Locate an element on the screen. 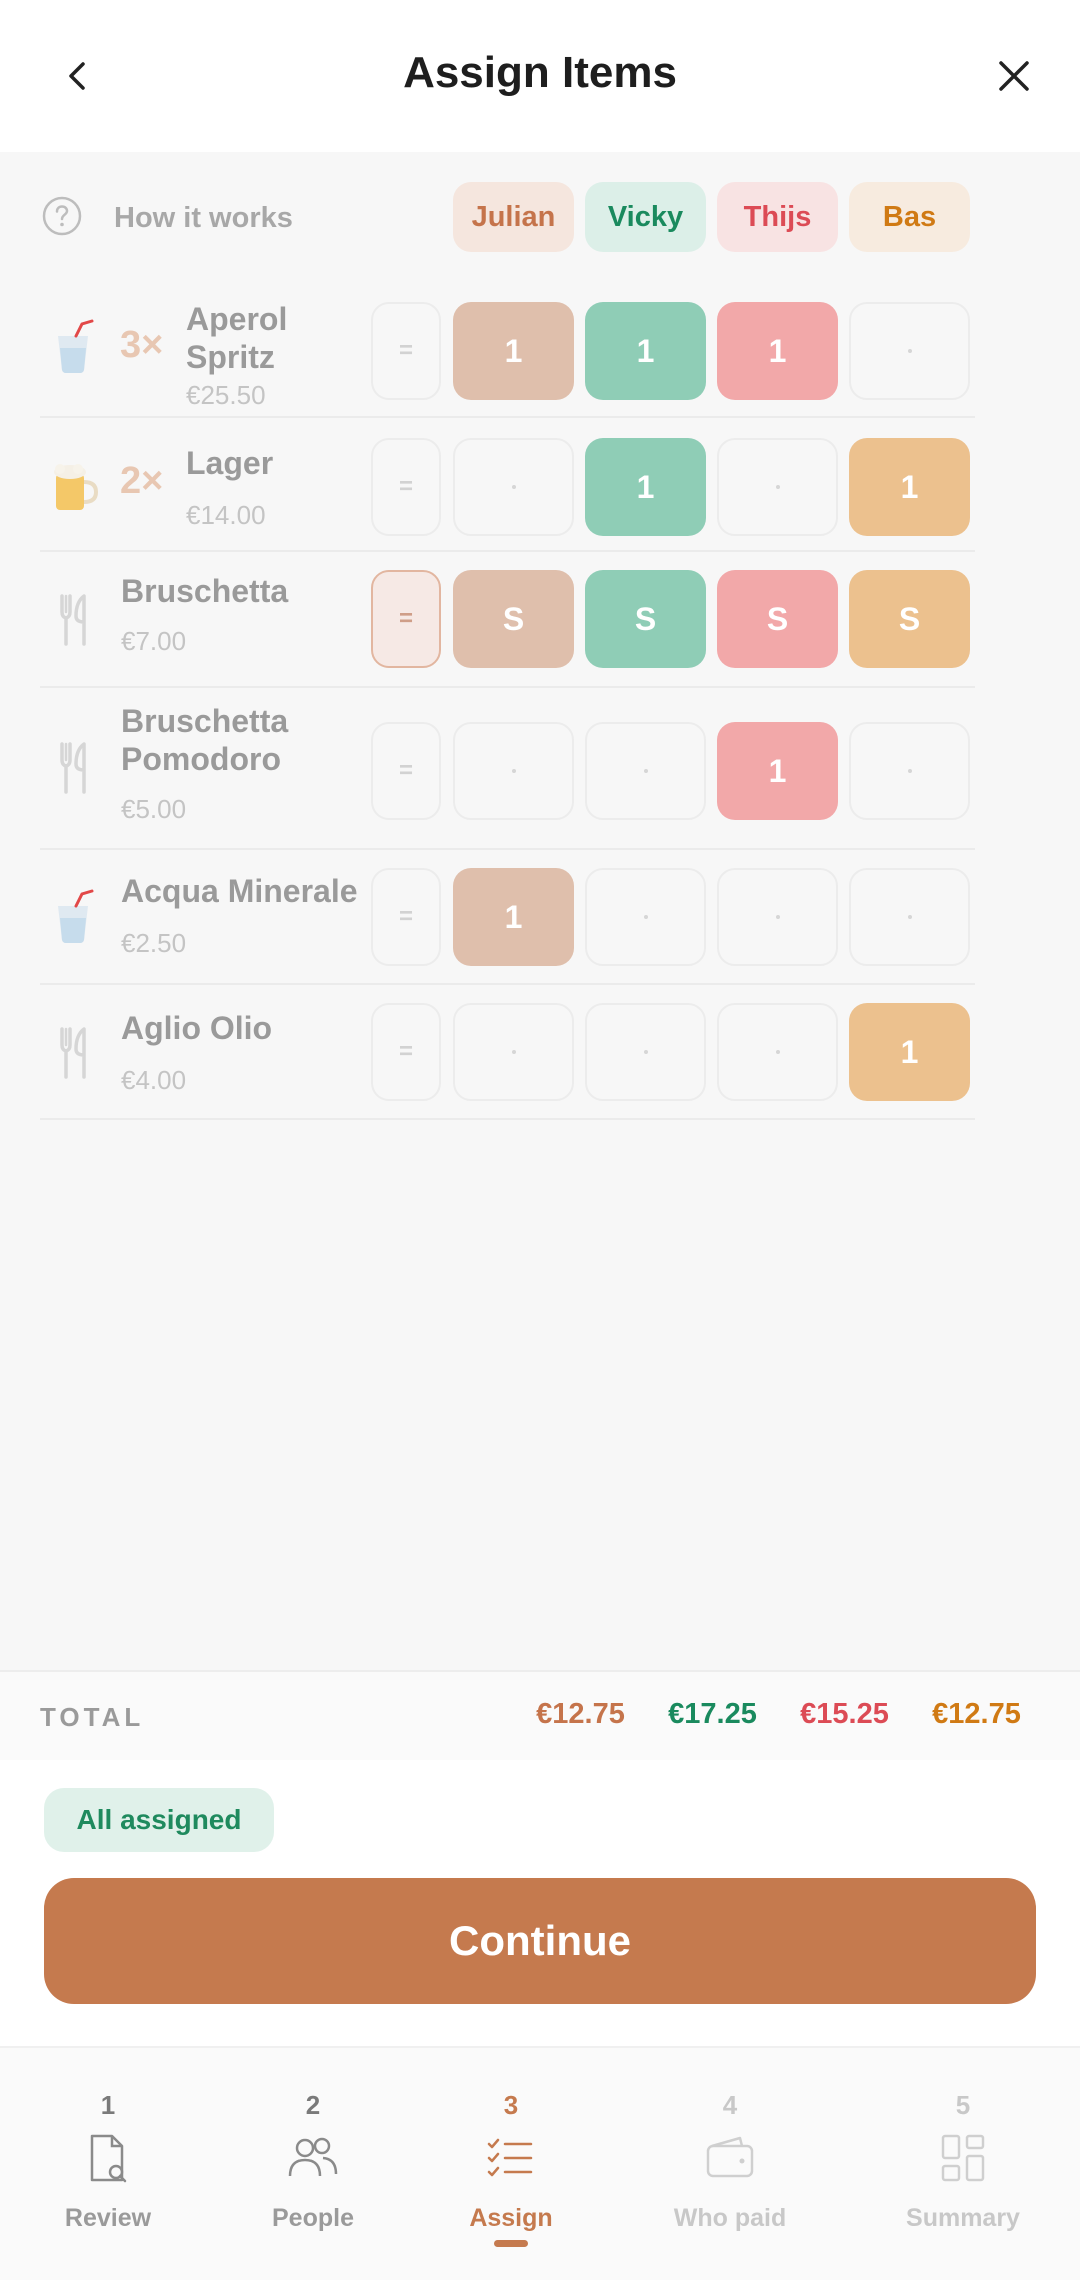 Image resolution: width=1080 pixels, height=2282 pixels. close-icon is located at coordinates (1014, 76).